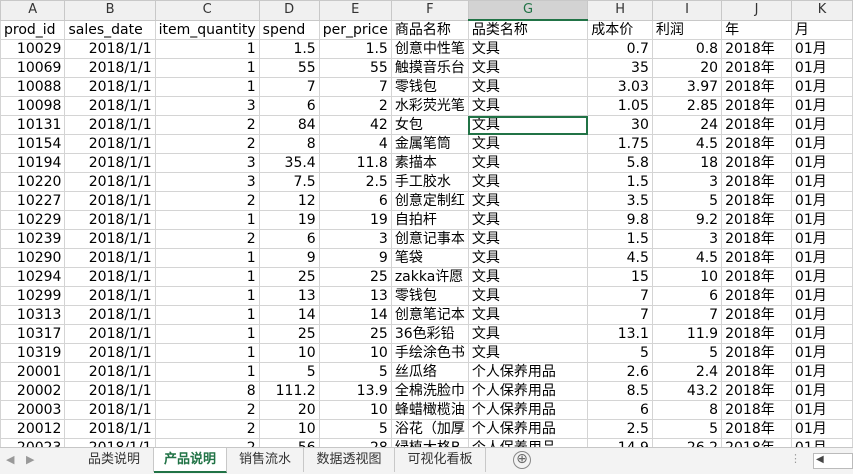 This screenshot has width=853, height=474. I want to click on cell: 18, so click(687, 163).